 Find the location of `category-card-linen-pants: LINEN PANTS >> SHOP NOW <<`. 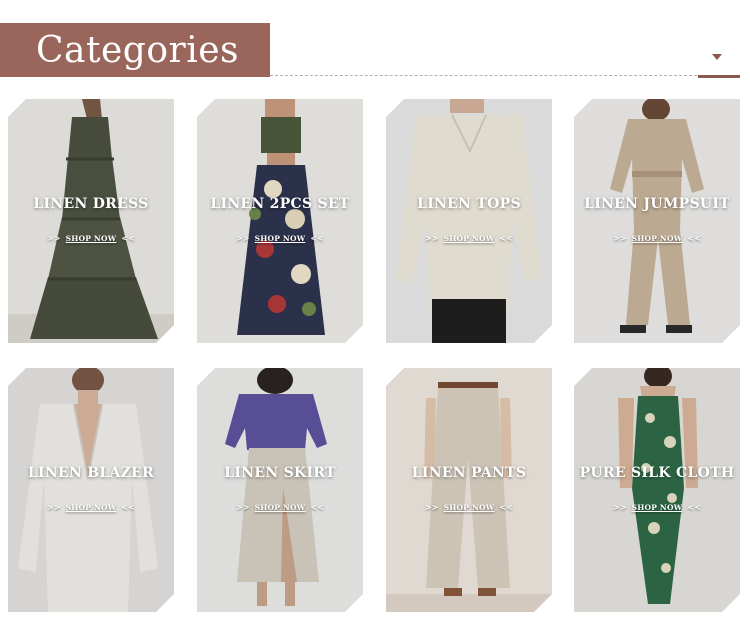

category-card-linen-pants: LINEN PANTS >> SHOP NOW << is located at coordinates (469, 490).